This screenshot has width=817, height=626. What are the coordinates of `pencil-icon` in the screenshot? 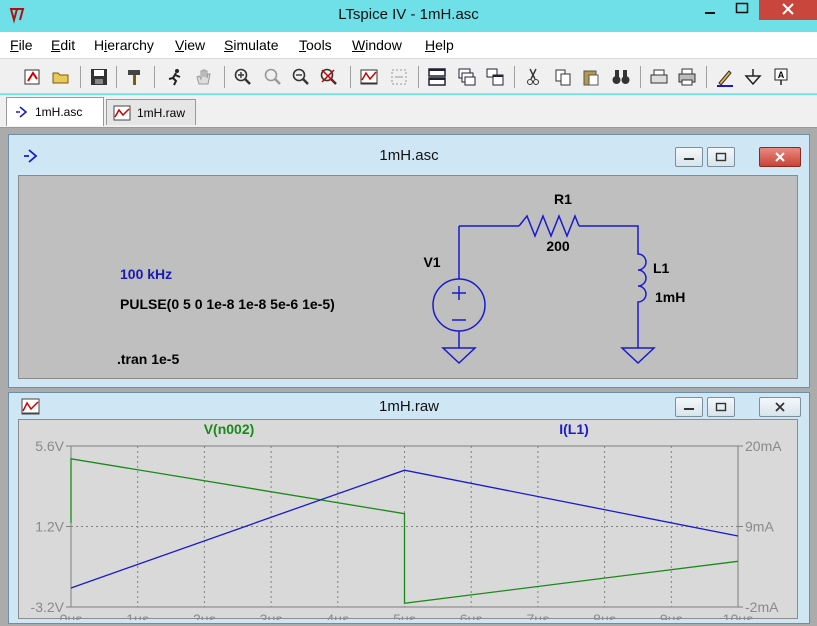 It's located at (725, 78).